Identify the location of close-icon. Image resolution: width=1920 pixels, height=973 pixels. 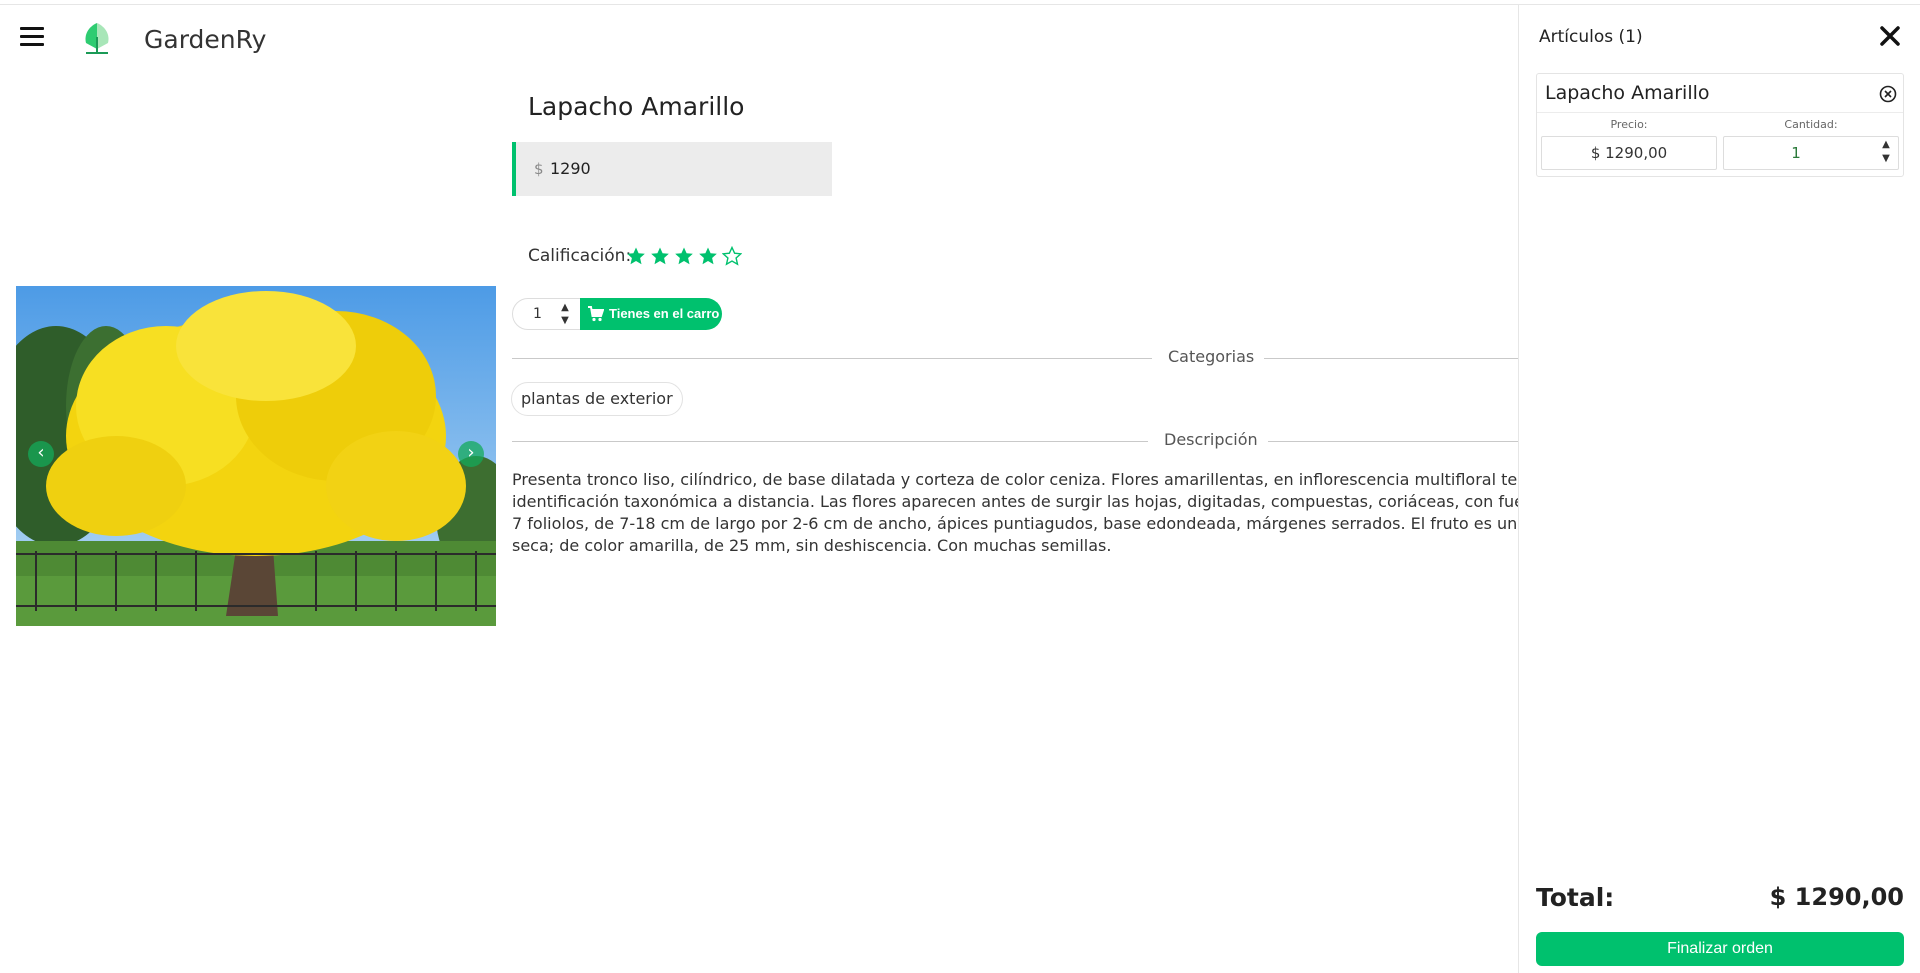
(1890, 36).